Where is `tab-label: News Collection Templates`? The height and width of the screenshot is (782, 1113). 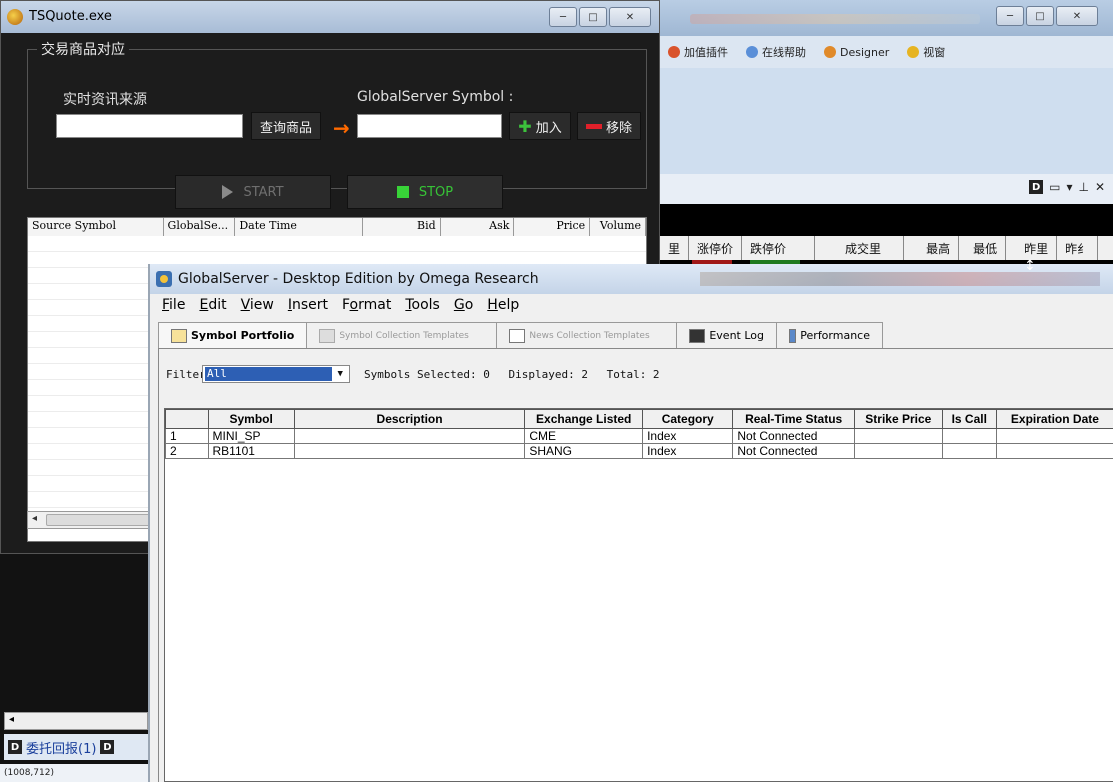
tab-label: News Collection Templates is located at coordinates (589, 335).